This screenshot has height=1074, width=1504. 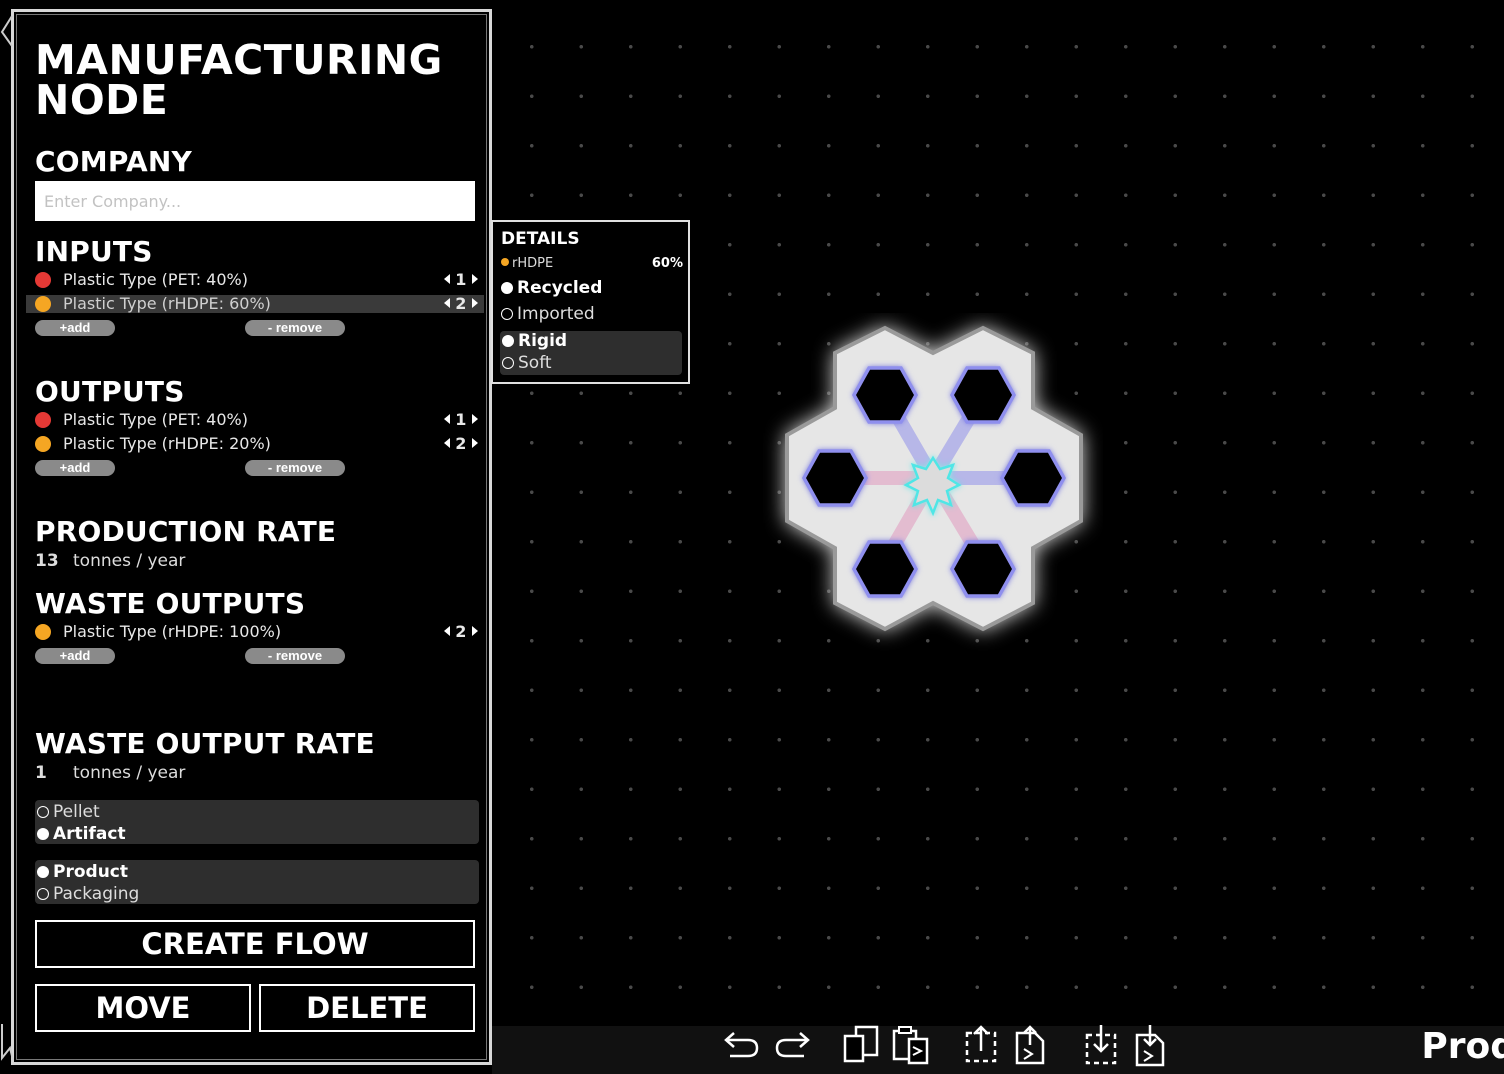 What do you see at coordinates (295, 328) in the screenshot?
I see `remove-input-button: - remove` at bounding box center [295, 328].